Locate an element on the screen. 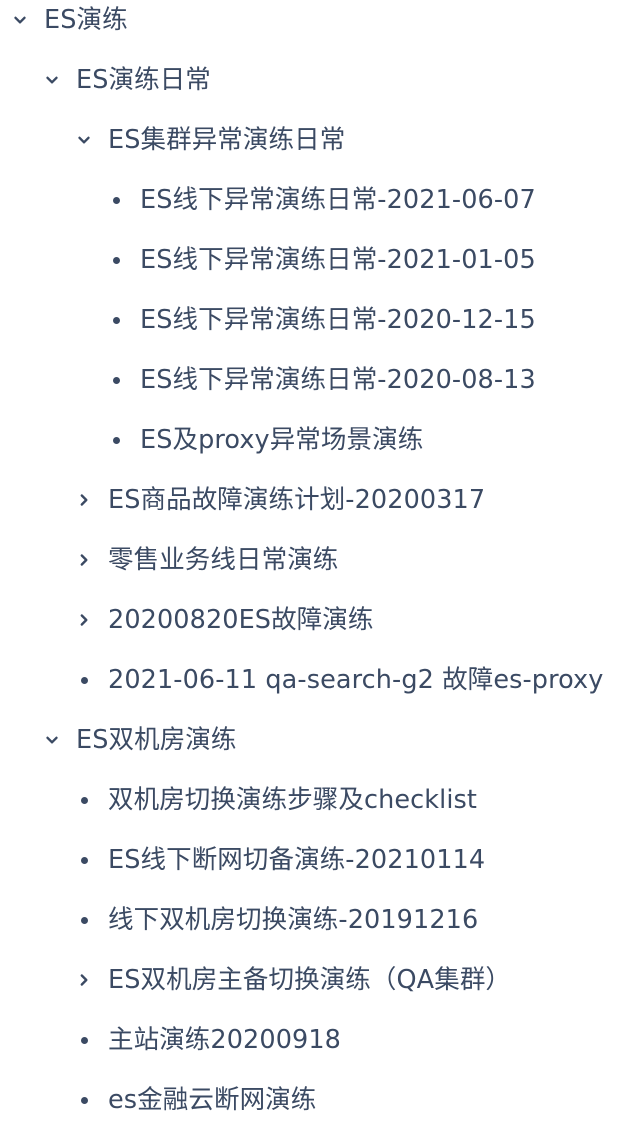 Image resolution: width=622 pixels, height=1130 pixels. tree-item-es-drill-daily: ES演练日常 is located at coordinates (311, 80).